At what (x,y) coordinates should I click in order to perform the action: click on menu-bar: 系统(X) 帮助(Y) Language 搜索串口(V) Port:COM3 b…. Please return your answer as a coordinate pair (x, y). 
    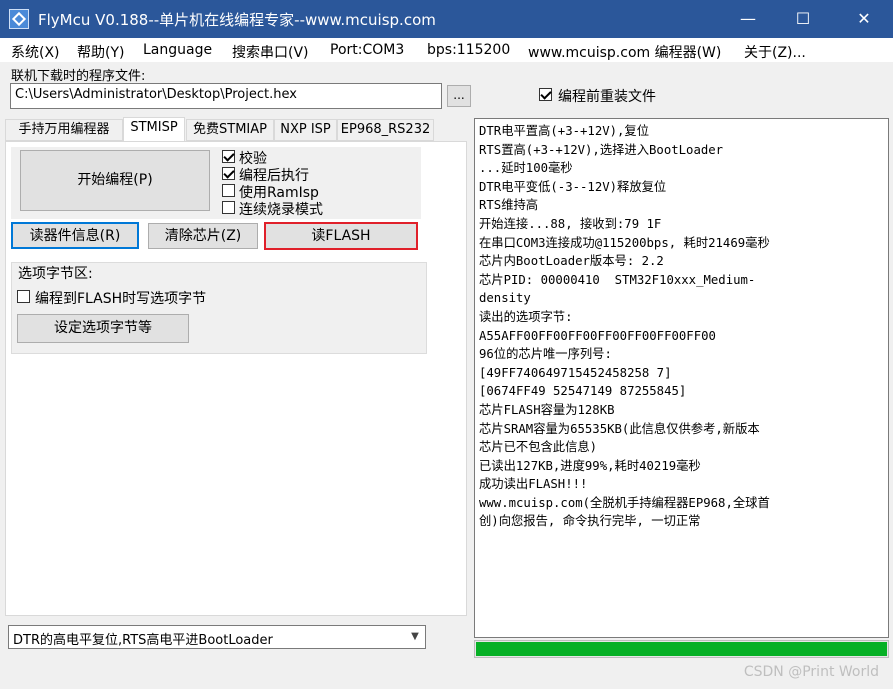
    Looking at the image, I should click on (446, 50).